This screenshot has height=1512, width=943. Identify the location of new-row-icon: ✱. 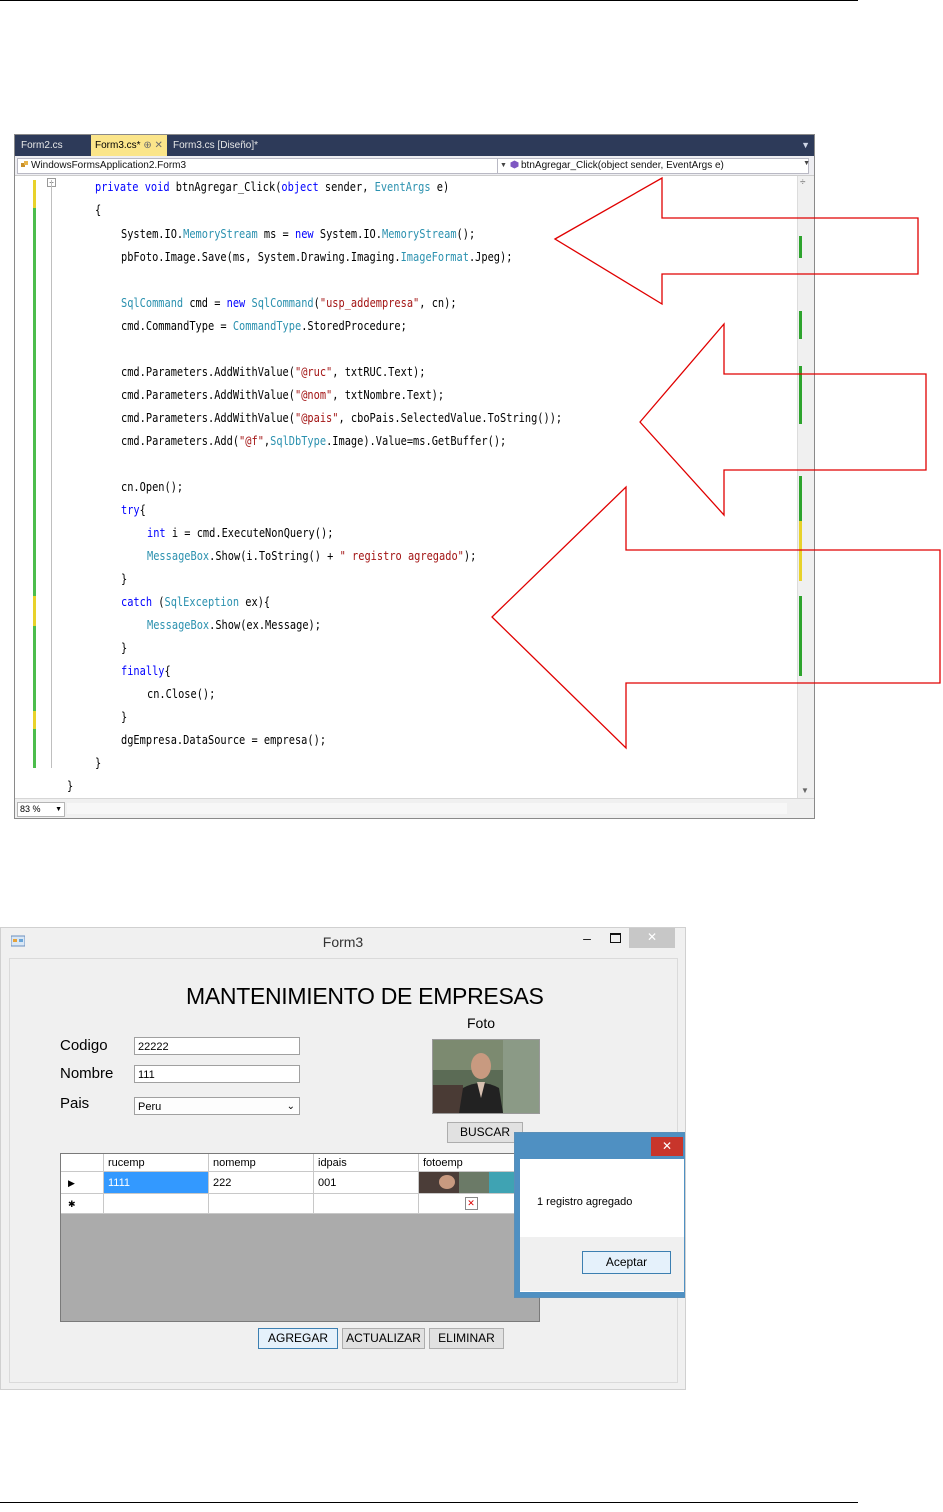
(82, 1204).